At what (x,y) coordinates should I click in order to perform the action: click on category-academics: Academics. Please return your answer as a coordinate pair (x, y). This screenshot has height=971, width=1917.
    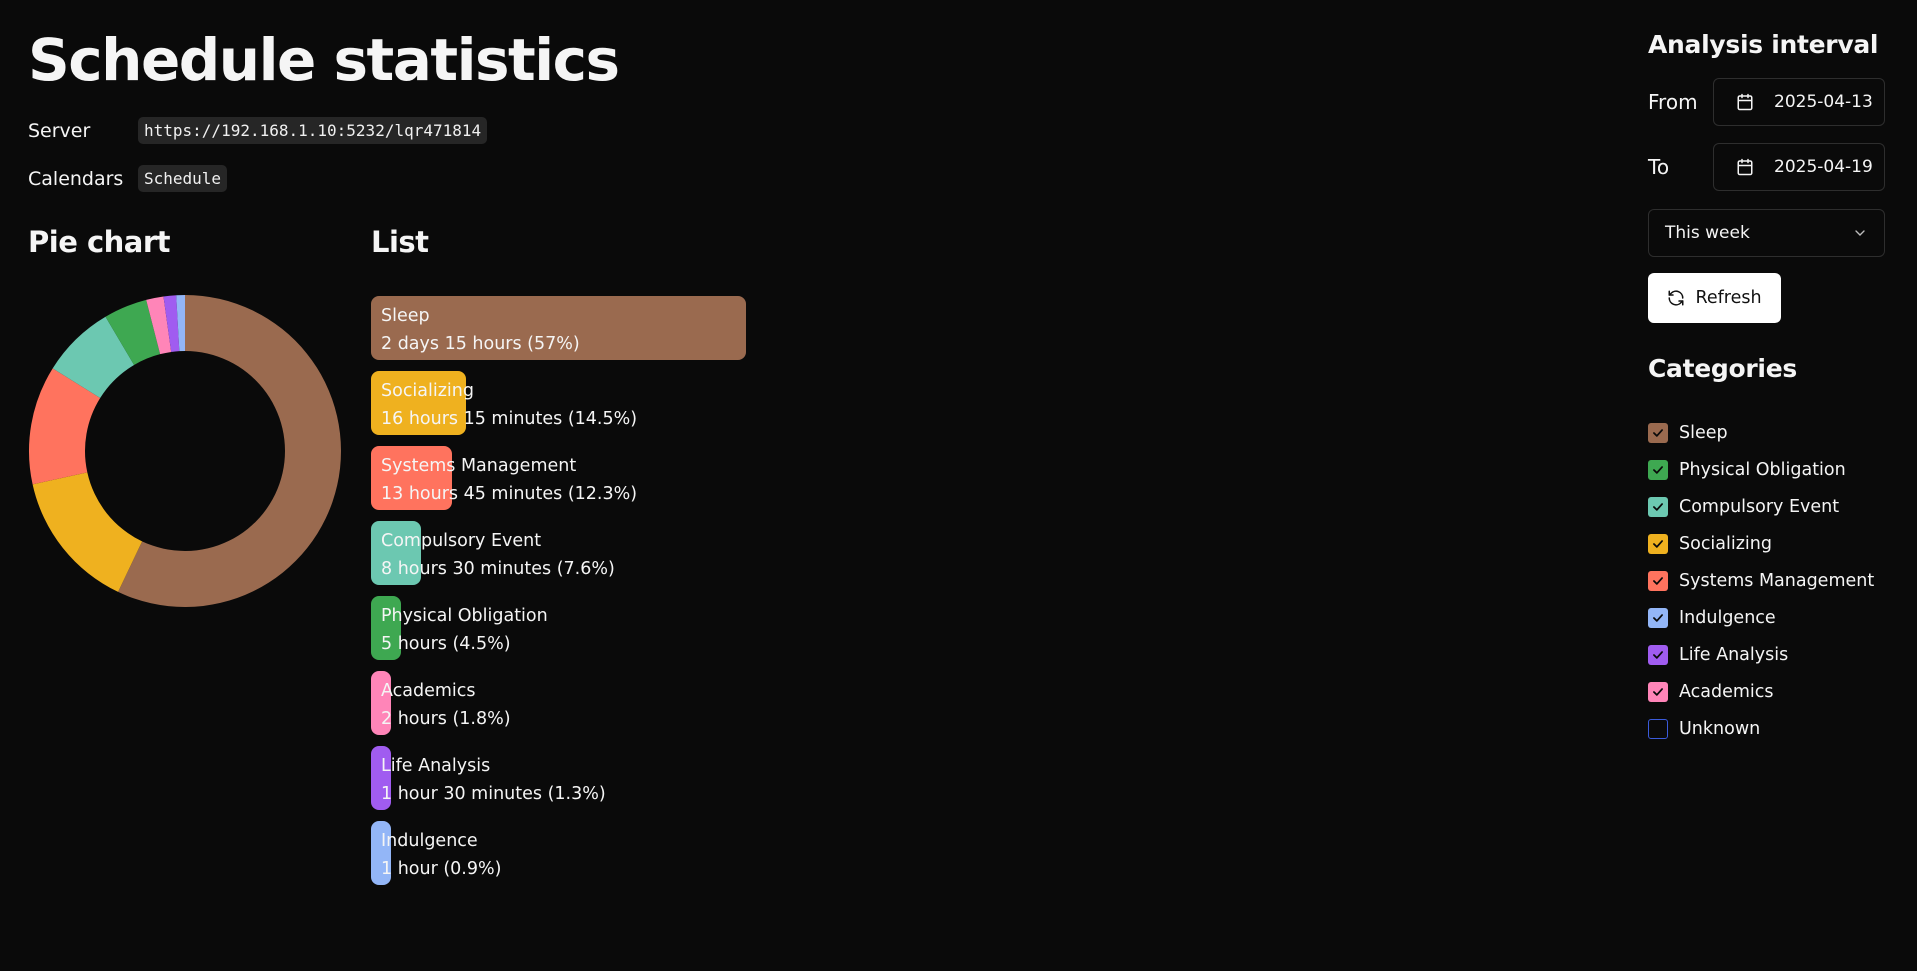
    Looking at the image, I should click on (1761, 691).